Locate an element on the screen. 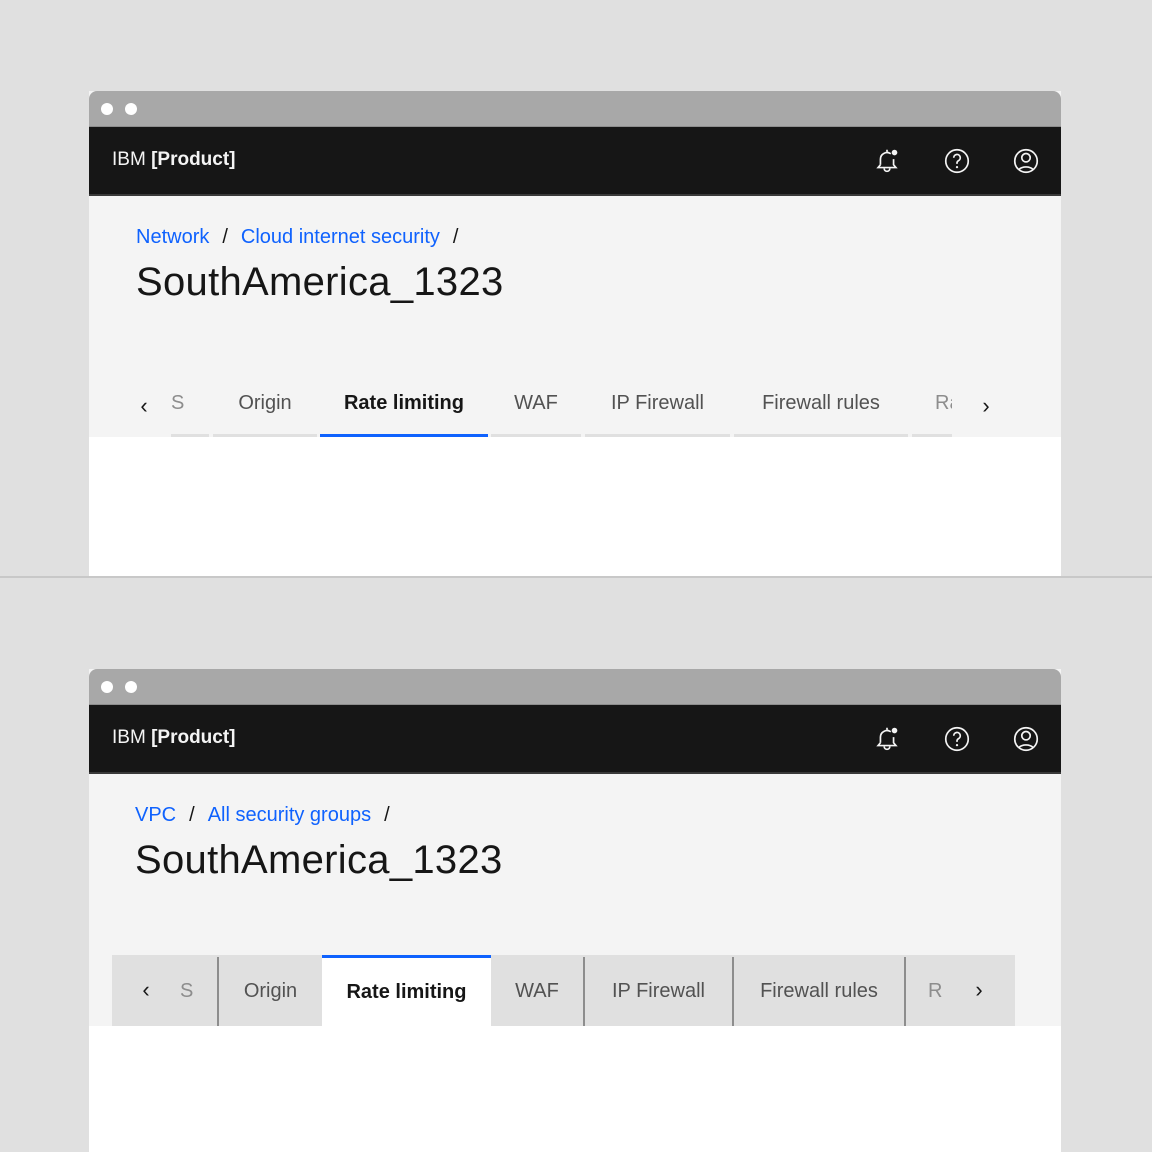 Image resolution: width=1152 pixels, height=1152 pixels. breadcrumb-item: All security groups is located at coordinates (289, 815).